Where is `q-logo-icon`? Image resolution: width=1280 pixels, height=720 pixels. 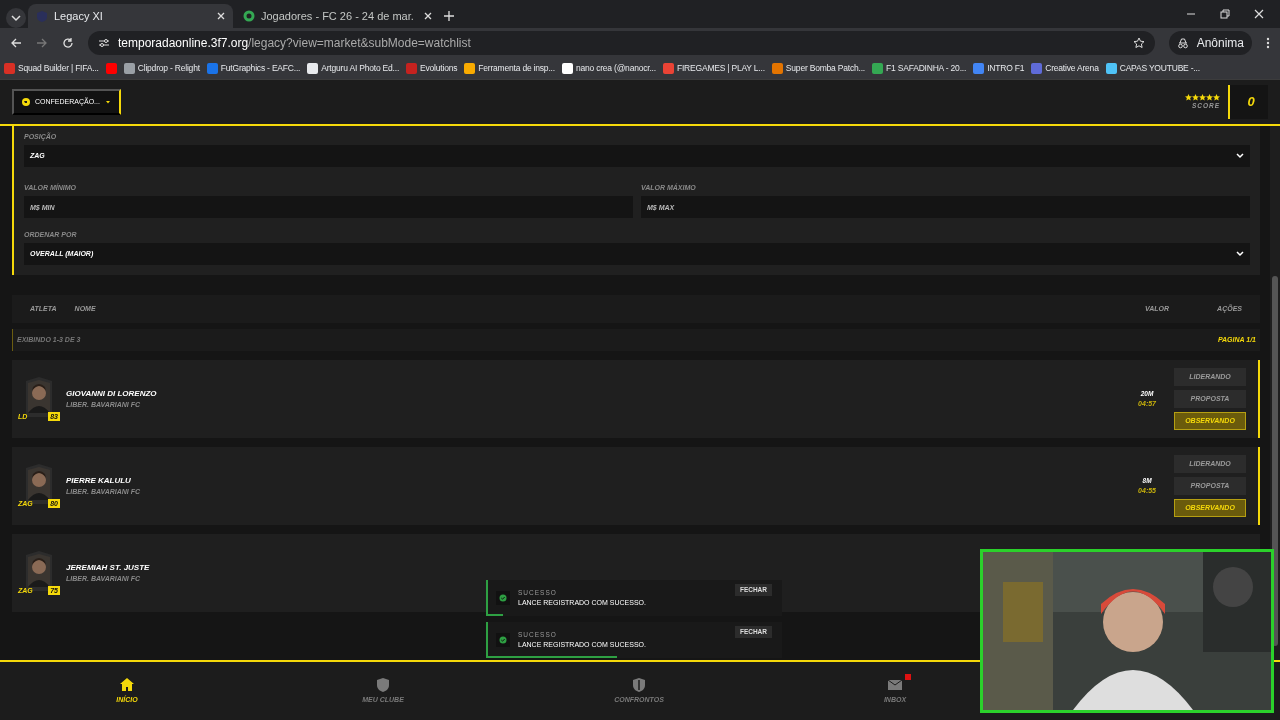
q-logo-icon is located at coordinates (249, 16).